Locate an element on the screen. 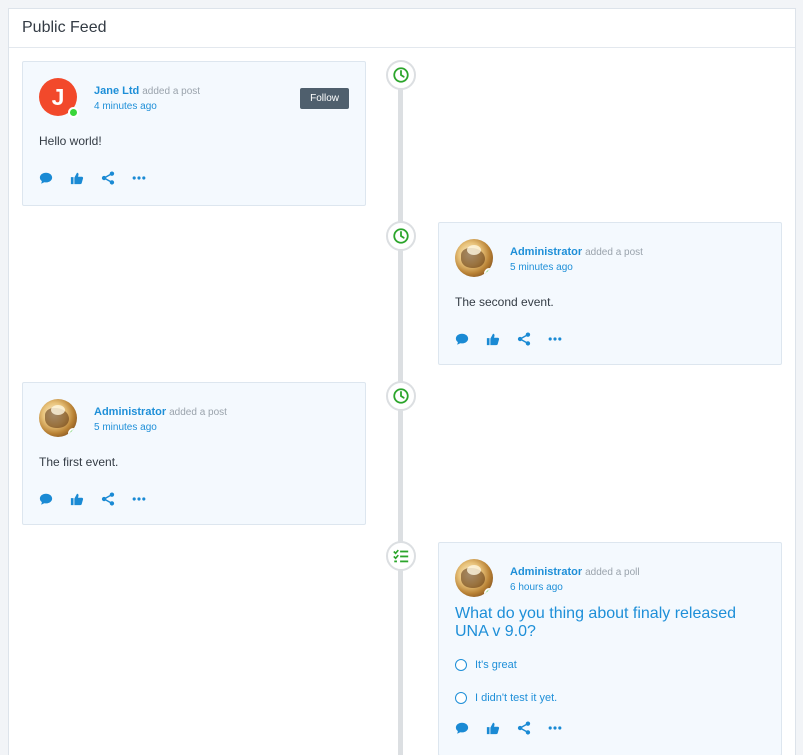 The image size is (803, 755). follow-button: Follow is located at coordinates (324, 98).